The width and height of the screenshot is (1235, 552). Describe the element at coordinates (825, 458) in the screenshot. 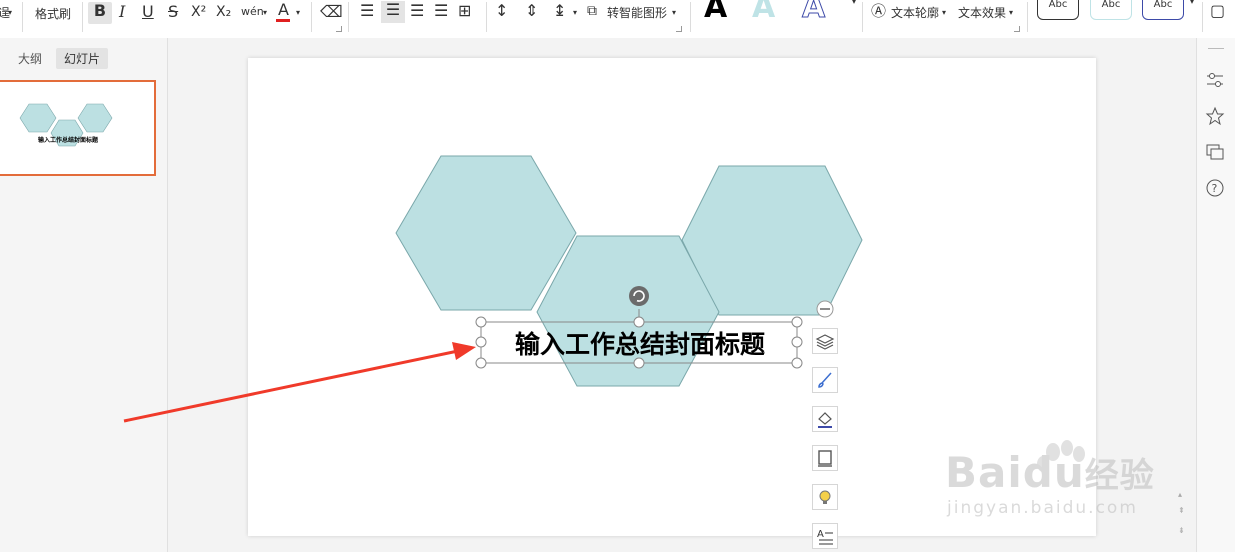

I see `outline-icon` at that location.